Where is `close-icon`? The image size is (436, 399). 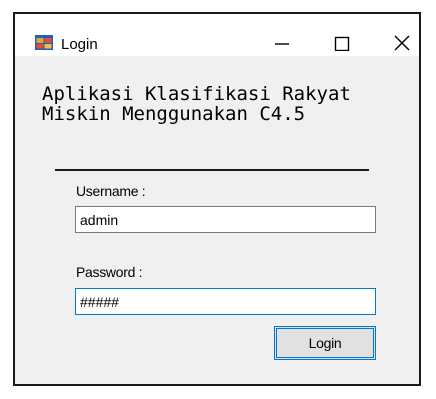
close-icon is located at coordinates (402, 43).